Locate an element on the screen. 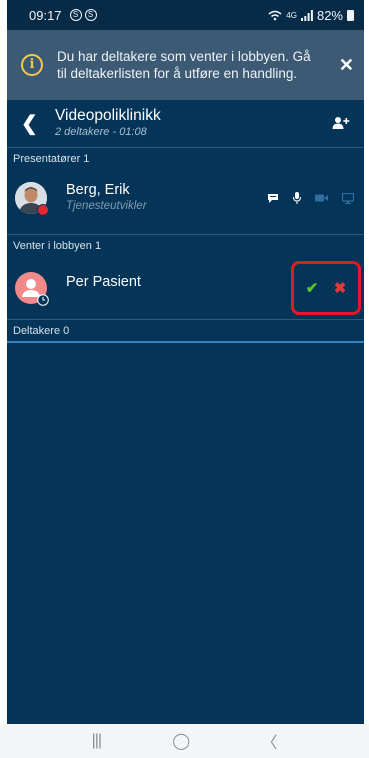  presenter-actions is located at coordinates (311, 198).